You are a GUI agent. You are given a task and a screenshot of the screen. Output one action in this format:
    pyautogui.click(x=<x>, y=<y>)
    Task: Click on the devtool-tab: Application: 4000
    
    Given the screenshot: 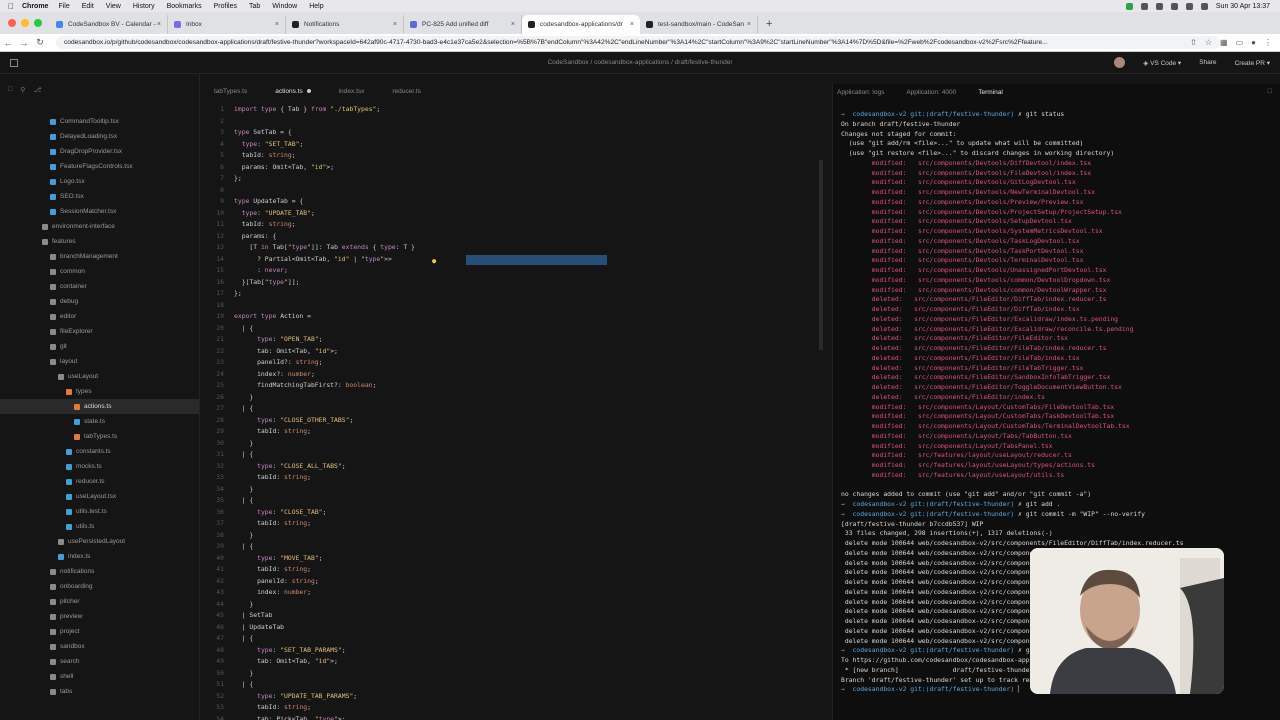 What is the action you would take?
    pyautogui.click(x=931, y=92)
    